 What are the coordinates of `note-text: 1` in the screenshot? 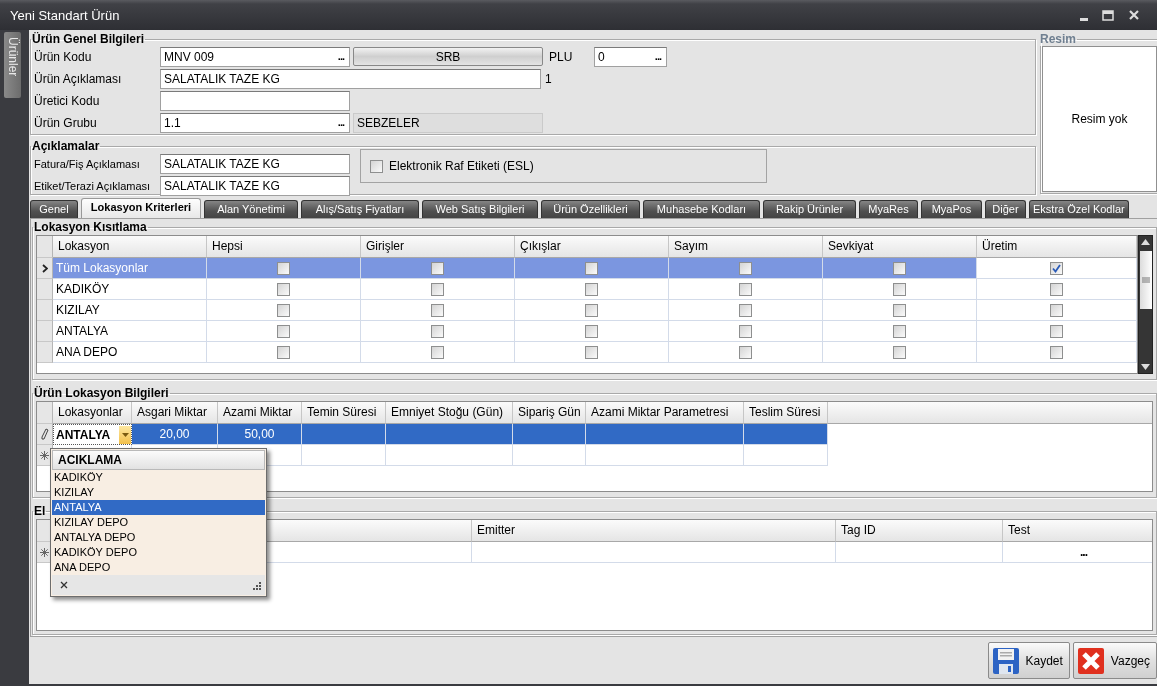 It's located at (548, 78).